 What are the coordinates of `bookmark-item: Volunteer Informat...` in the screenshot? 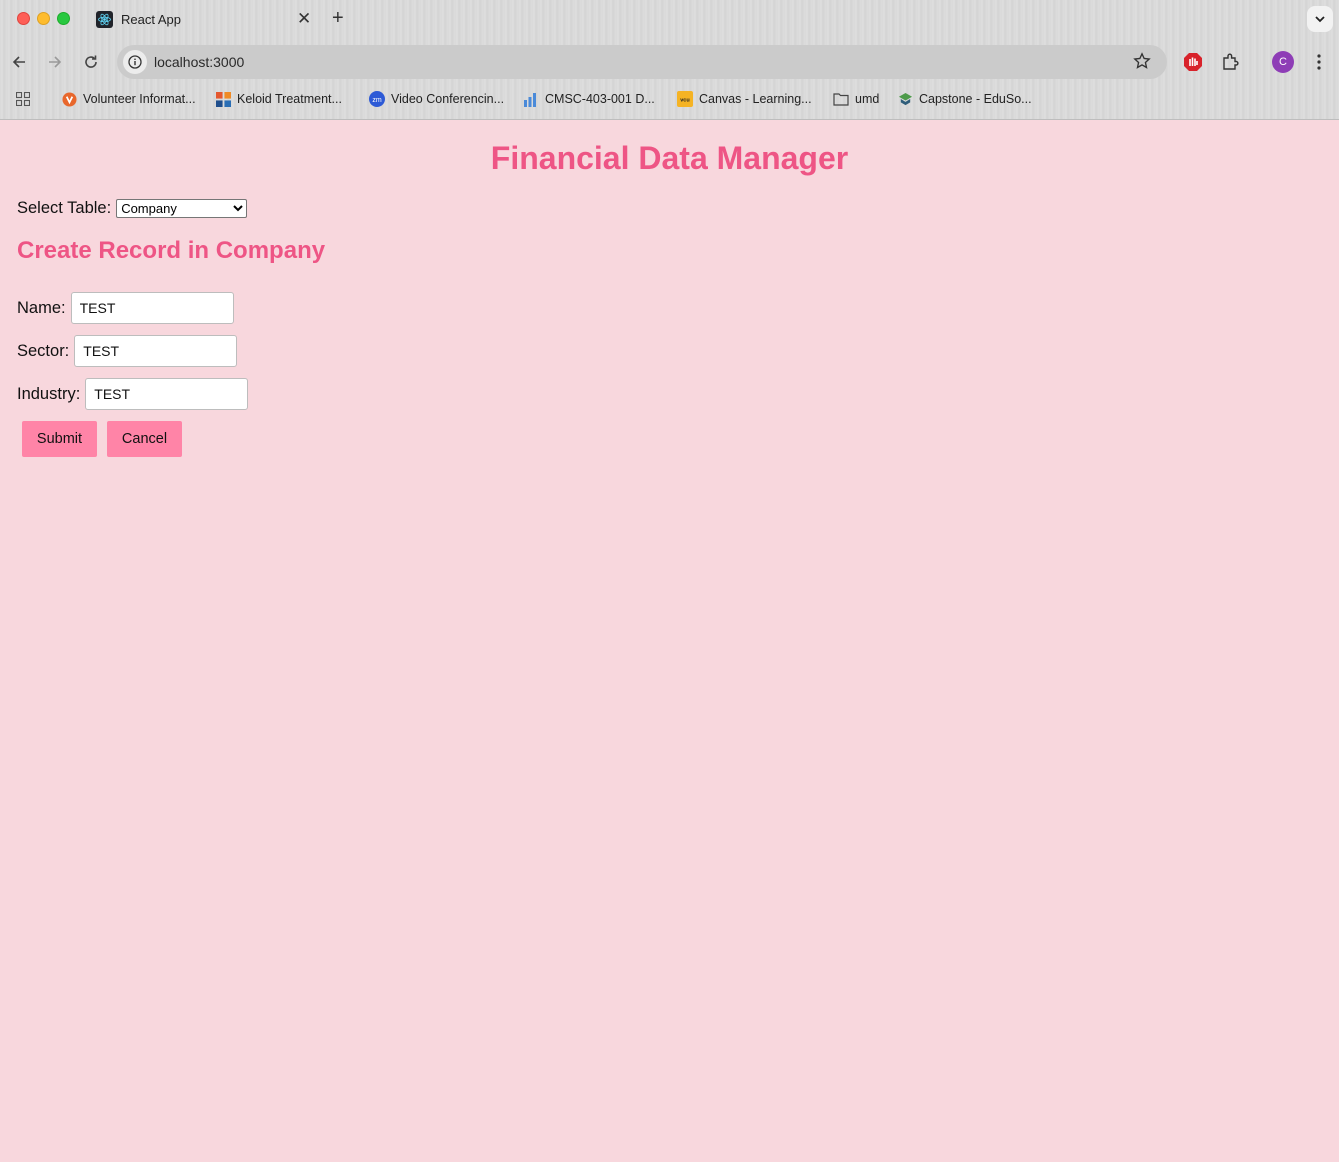 It's located at (128, 99).